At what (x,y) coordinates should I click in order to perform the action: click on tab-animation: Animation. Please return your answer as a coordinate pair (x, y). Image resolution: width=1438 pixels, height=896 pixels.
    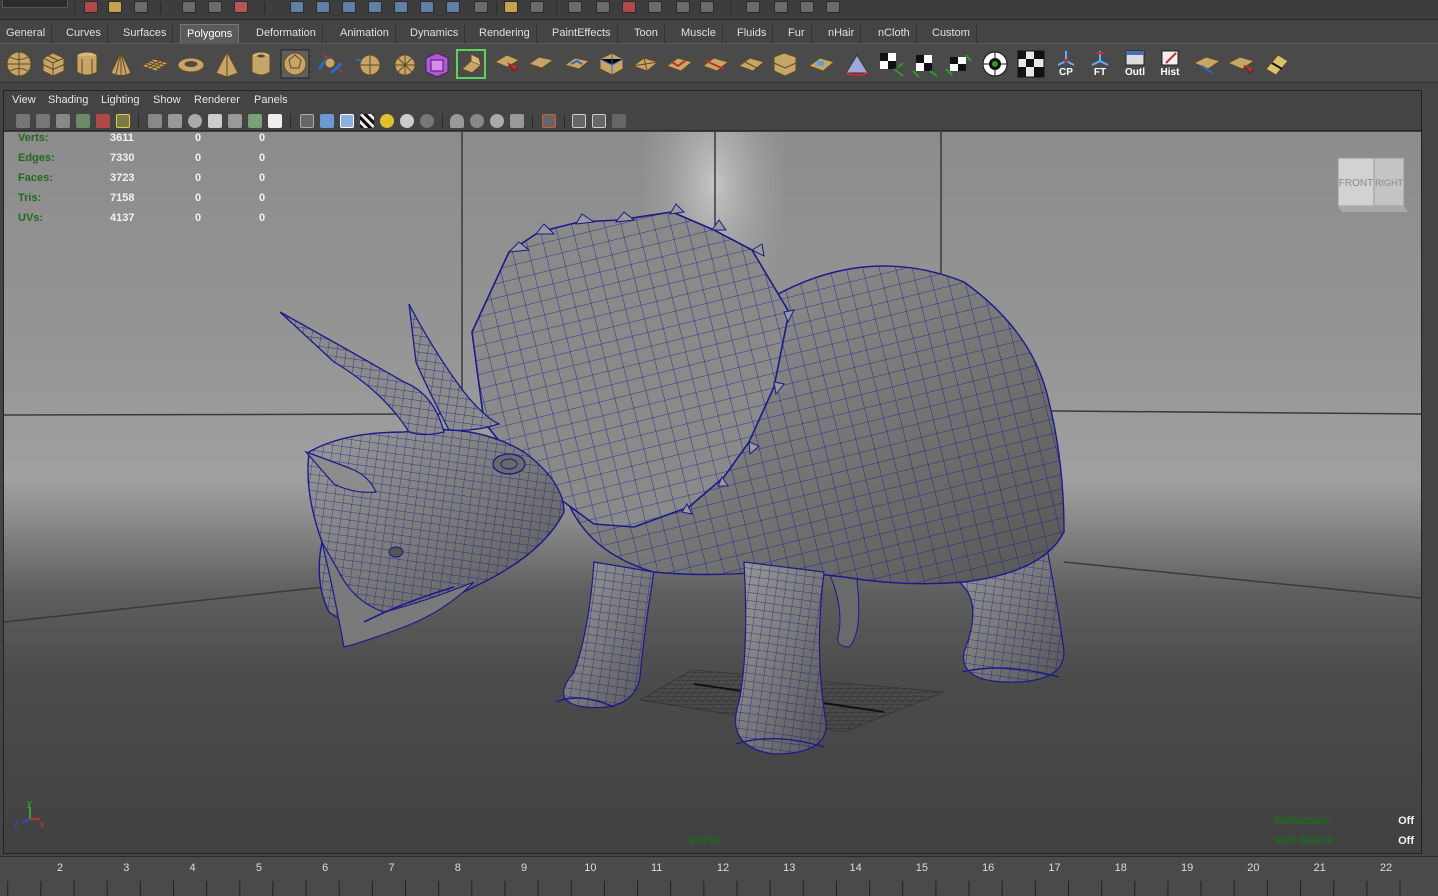
    Looking at the image, I should click on (365, 33).